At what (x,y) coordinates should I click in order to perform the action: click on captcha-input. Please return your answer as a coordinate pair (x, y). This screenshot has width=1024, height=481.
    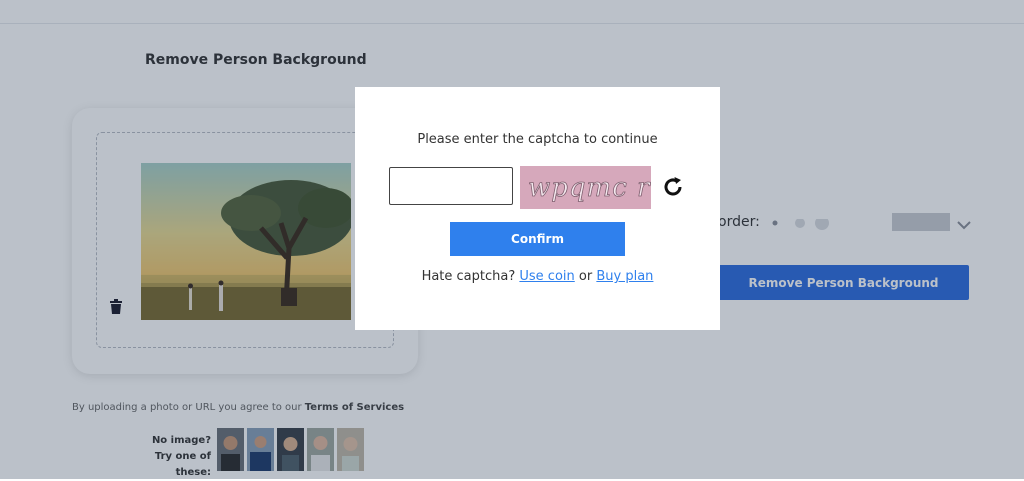
    Looking at the image, I should click on (451, 186).